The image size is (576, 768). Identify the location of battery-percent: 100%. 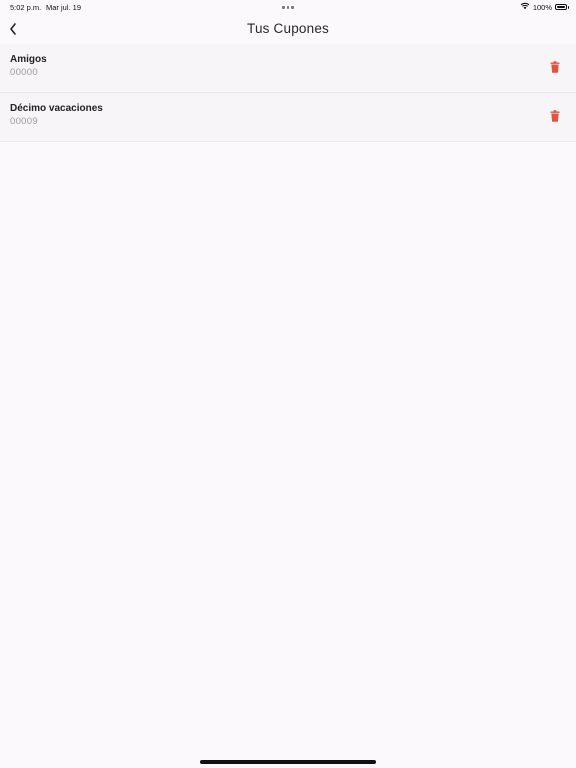
(542, 7).